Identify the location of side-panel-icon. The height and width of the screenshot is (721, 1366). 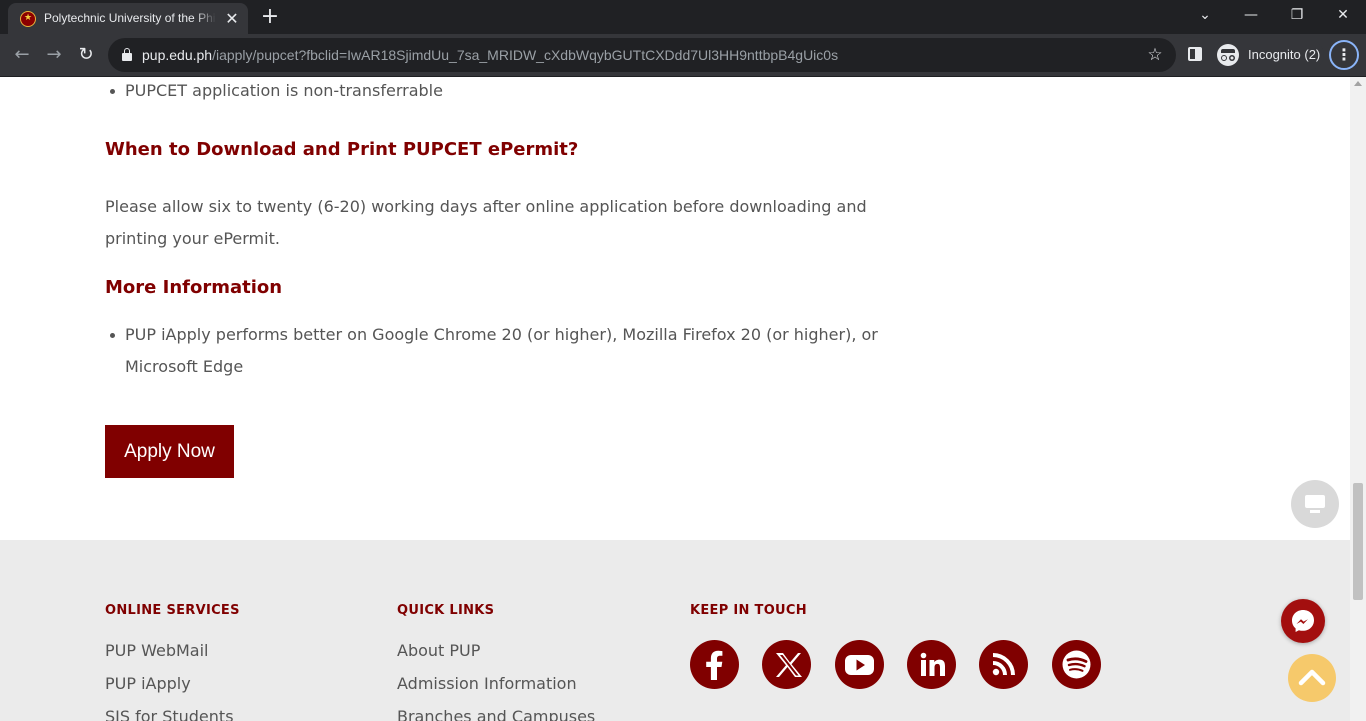
(1195, 54).